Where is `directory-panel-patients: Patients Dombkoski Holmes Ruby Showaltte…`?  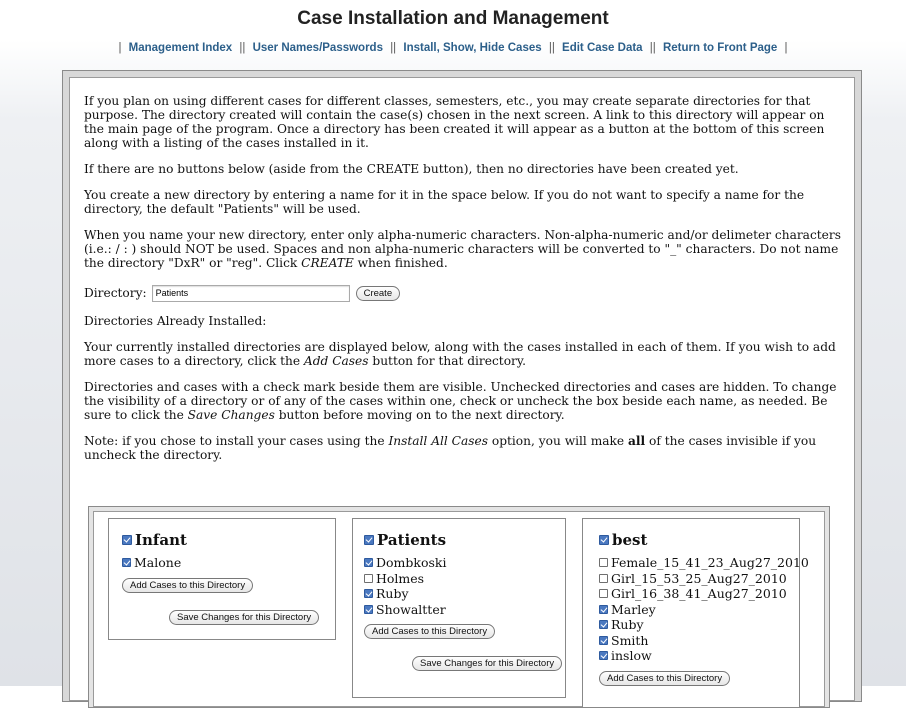 directory-panel-patients: Patients Dombkoski Holmes Ruby Showaltte… is located at coordinates (459, 608).